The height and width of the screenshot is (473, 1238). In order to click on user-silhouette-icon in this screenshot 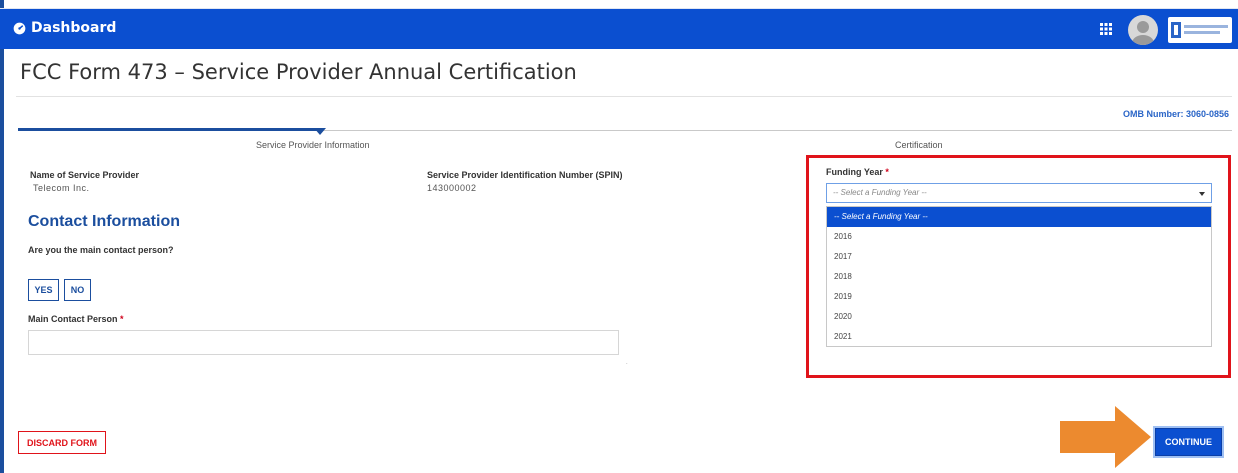, I will do `click(1143, 33)`.